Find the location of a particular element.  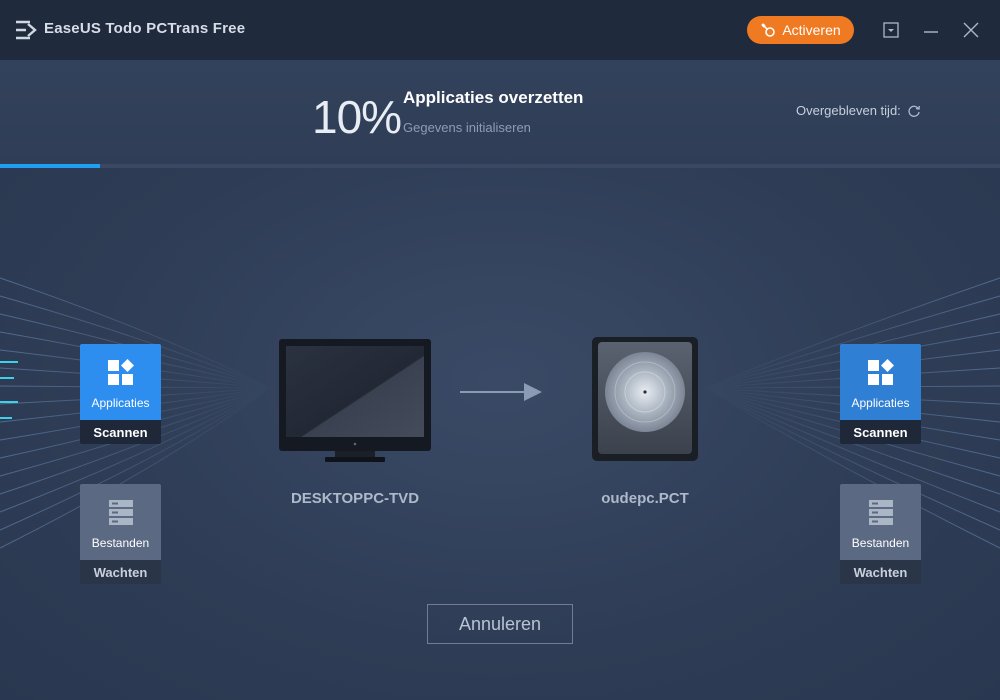

target-applications-tile: Applicaties Scannen is located at coordinates (880, 394).